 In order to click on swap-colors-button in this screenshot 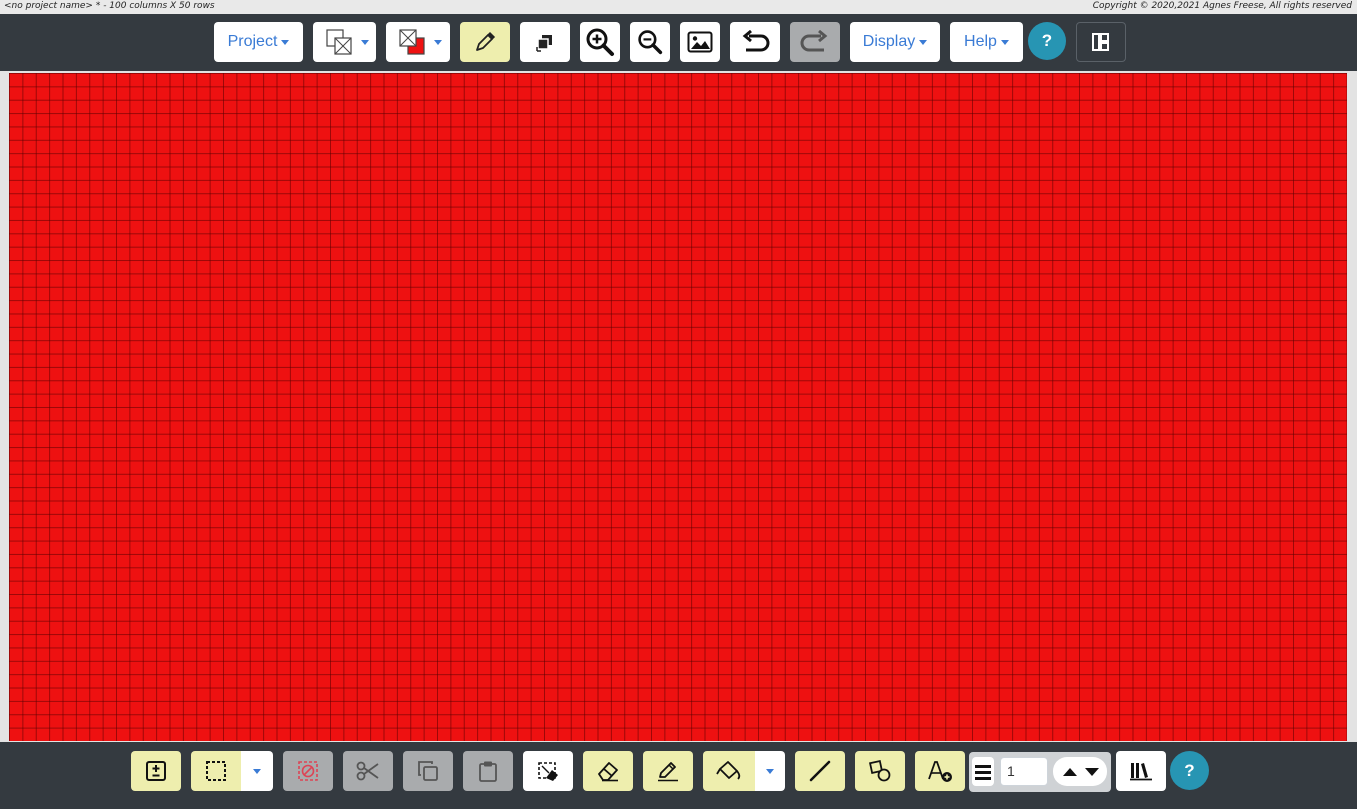, I will do `click(545, 42)`.